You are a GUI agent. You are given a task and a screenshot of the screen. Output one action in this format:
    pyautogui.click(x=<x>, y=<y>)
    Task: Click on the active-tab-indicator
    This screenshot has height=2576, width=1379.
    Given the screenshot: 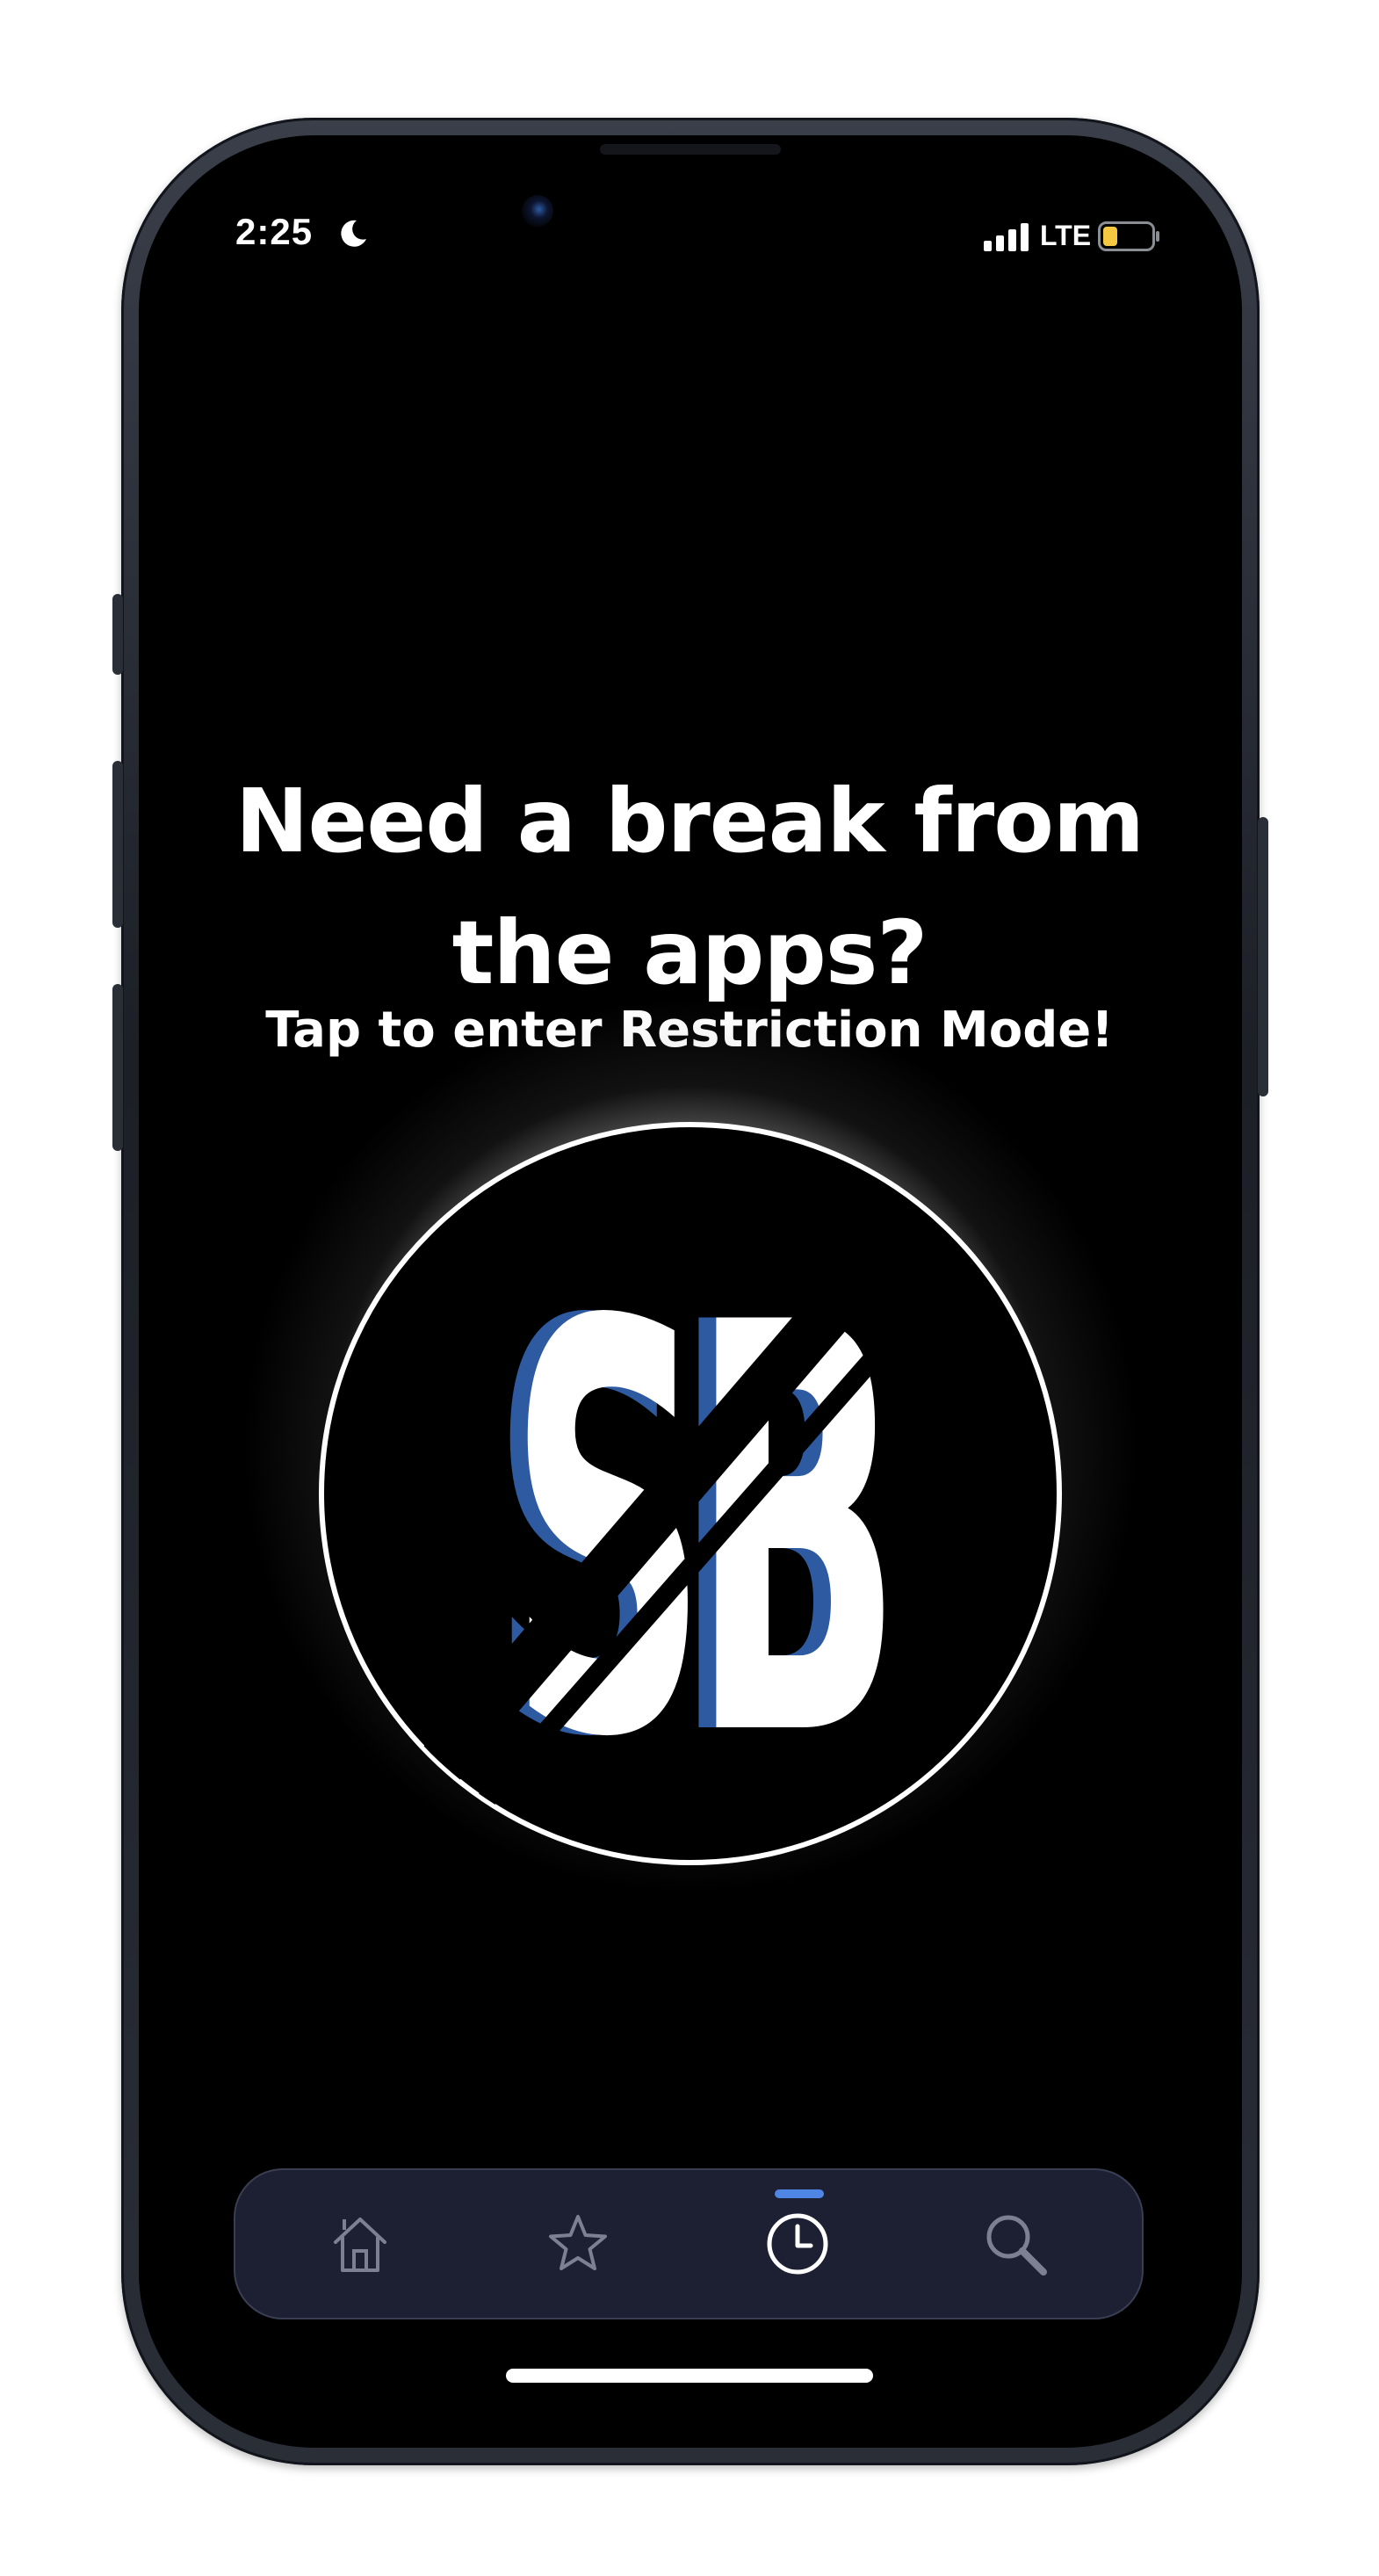 What is the action you would take?
    pyautogui.click(x=799, y=2193)
    